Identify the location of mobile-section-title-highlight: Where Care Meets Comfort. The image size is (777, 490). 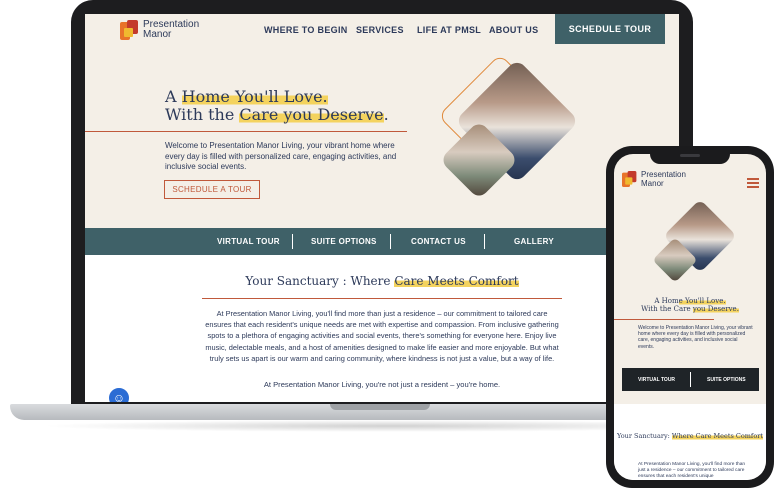
(717, 436).